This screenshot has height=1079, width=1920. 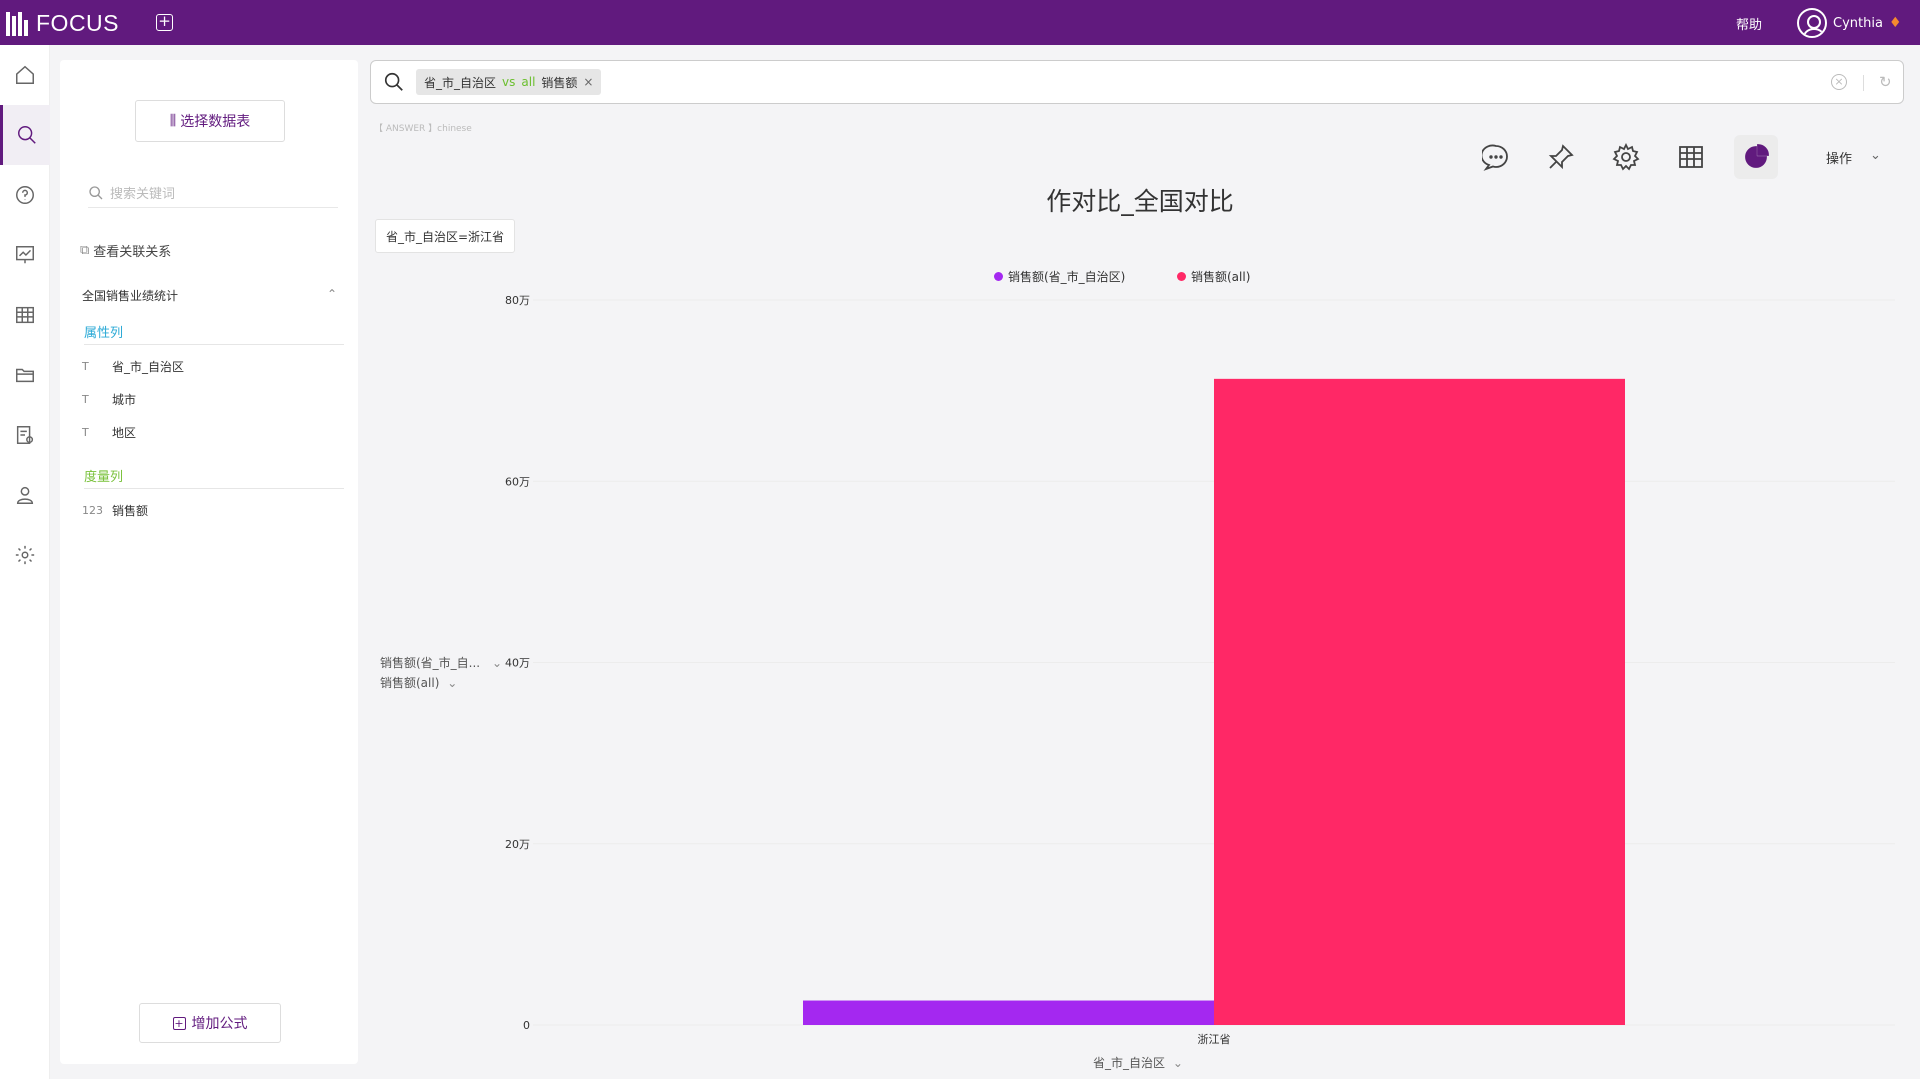 I want to click on filter-chip: 省_市_自治区=浙江省, so click(x=445, y=236).